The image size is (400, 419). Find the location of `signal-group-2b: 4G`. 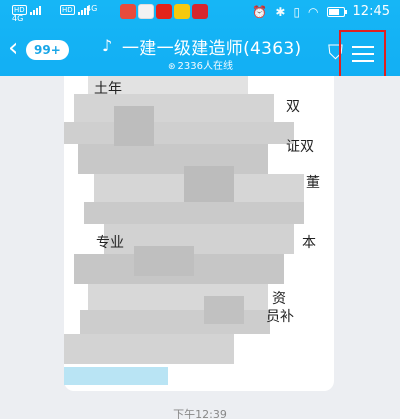

signal-group-2b: 4G is located at coordinates (92, 8).